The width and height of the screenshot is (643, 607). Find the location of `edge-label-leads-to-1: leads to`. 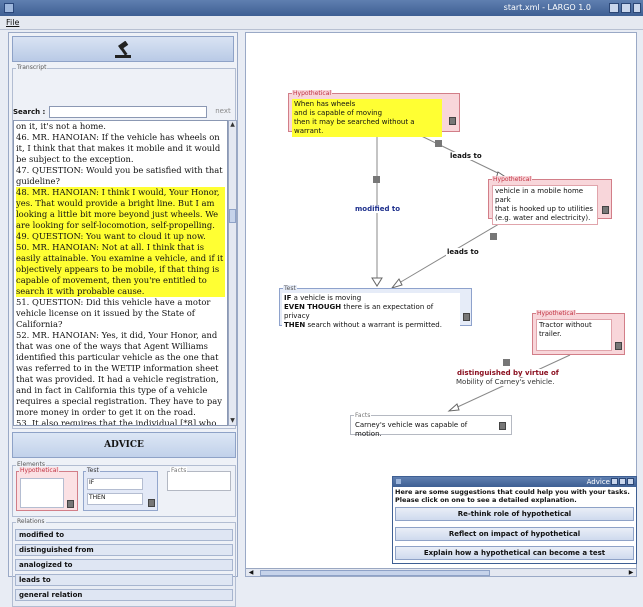

edge-label-leads-to-1: leads to is located at coordinates (466, 156).